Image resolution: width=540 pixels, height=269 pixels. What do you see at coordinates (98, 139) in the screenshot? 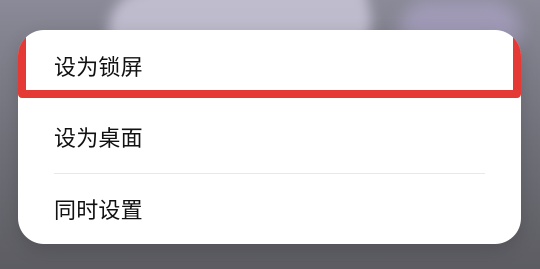
I see `set-as-home-screen-label: 设为桌面` at bounding box center [98, 139].